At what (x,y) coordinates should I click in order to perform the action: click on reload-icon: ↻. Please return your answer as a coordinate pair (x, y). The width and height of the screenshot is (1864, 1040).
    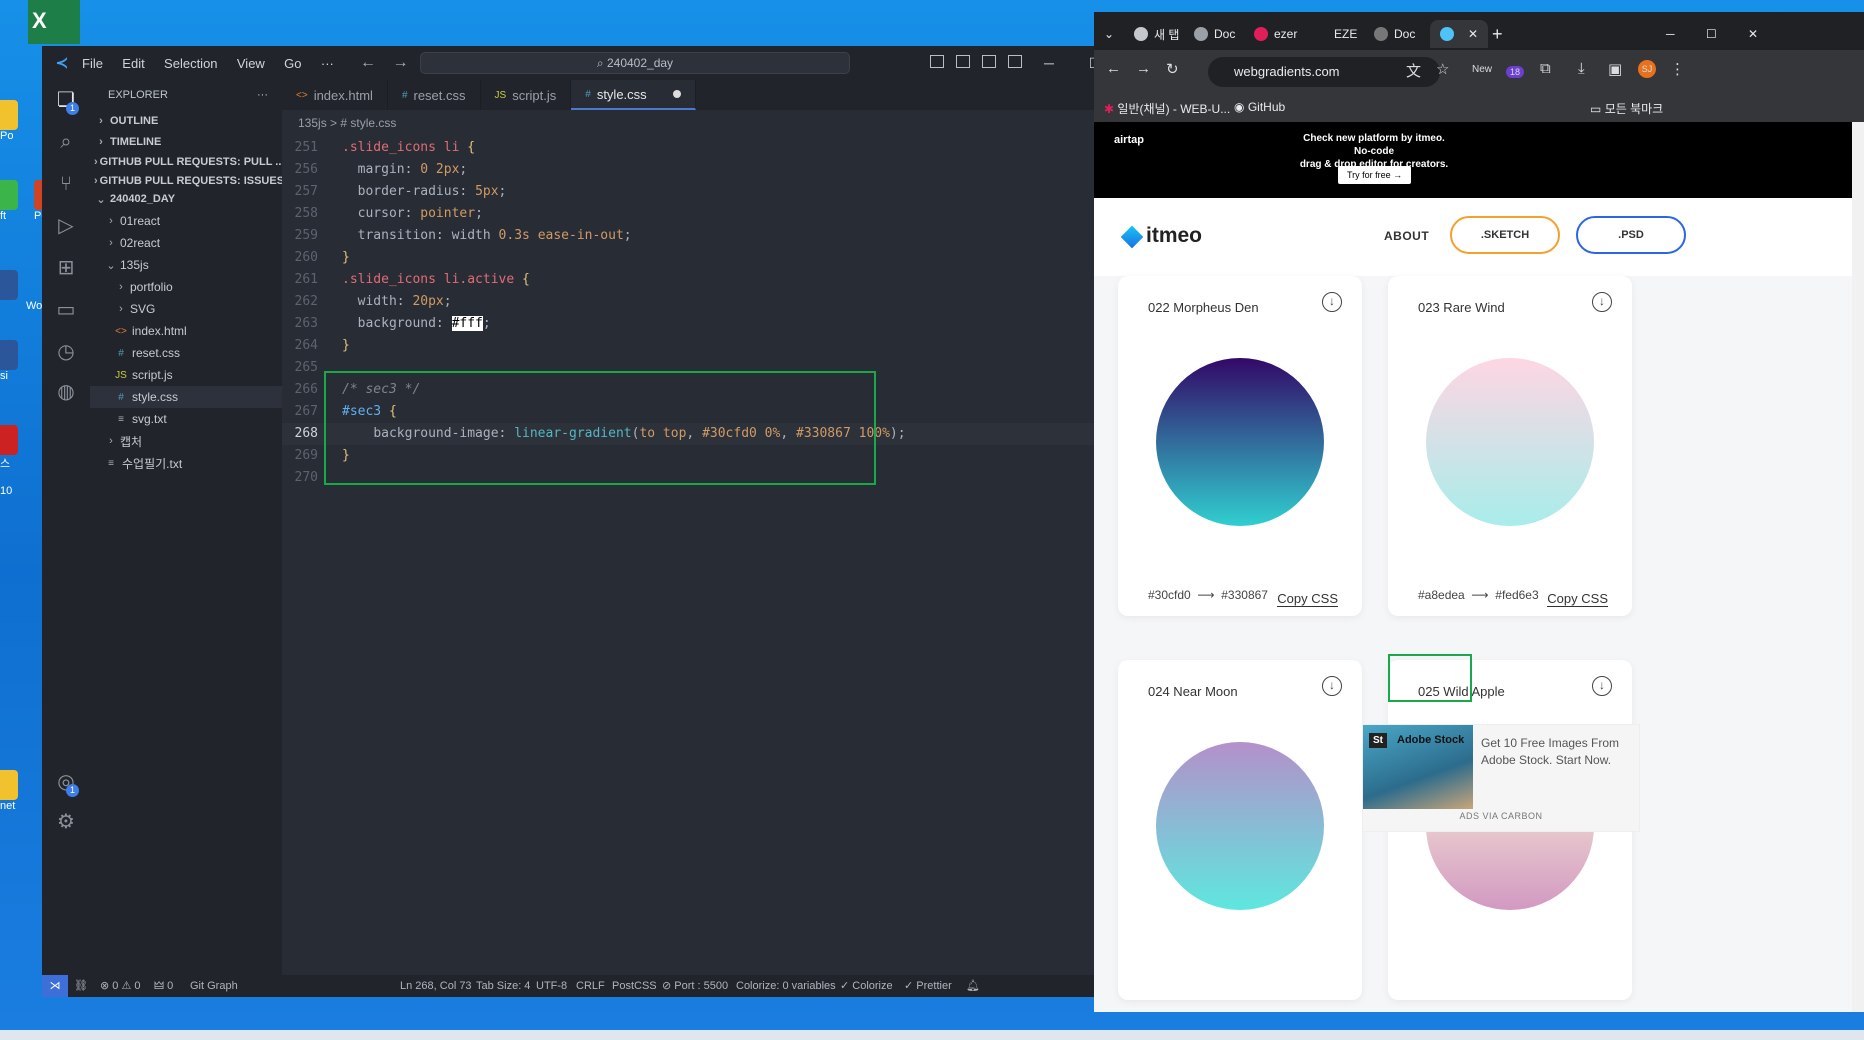
    Looking at the image, I should click on (1172, 69).